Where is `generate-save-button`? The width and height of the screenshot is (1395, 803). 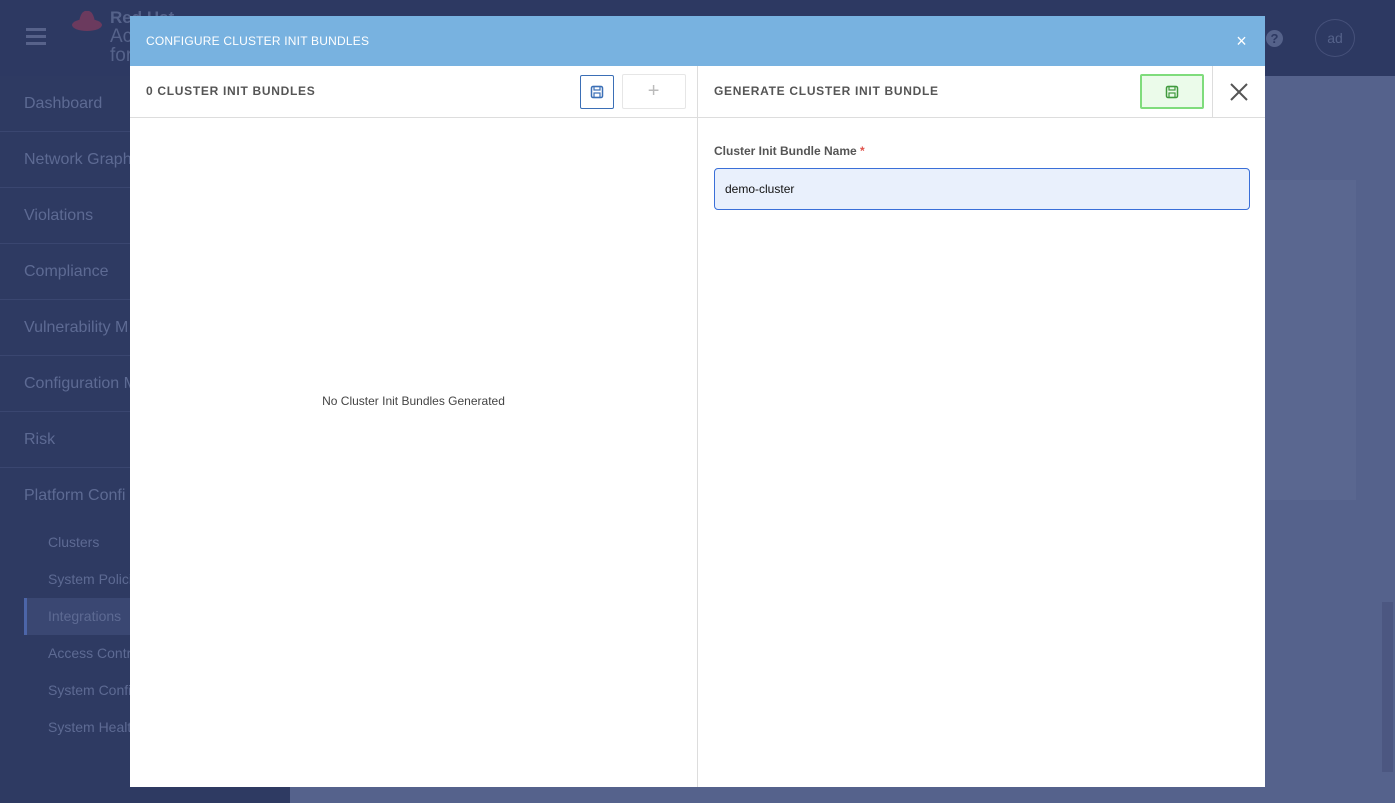 generate-save-button is located at coordinates (1172, 91).